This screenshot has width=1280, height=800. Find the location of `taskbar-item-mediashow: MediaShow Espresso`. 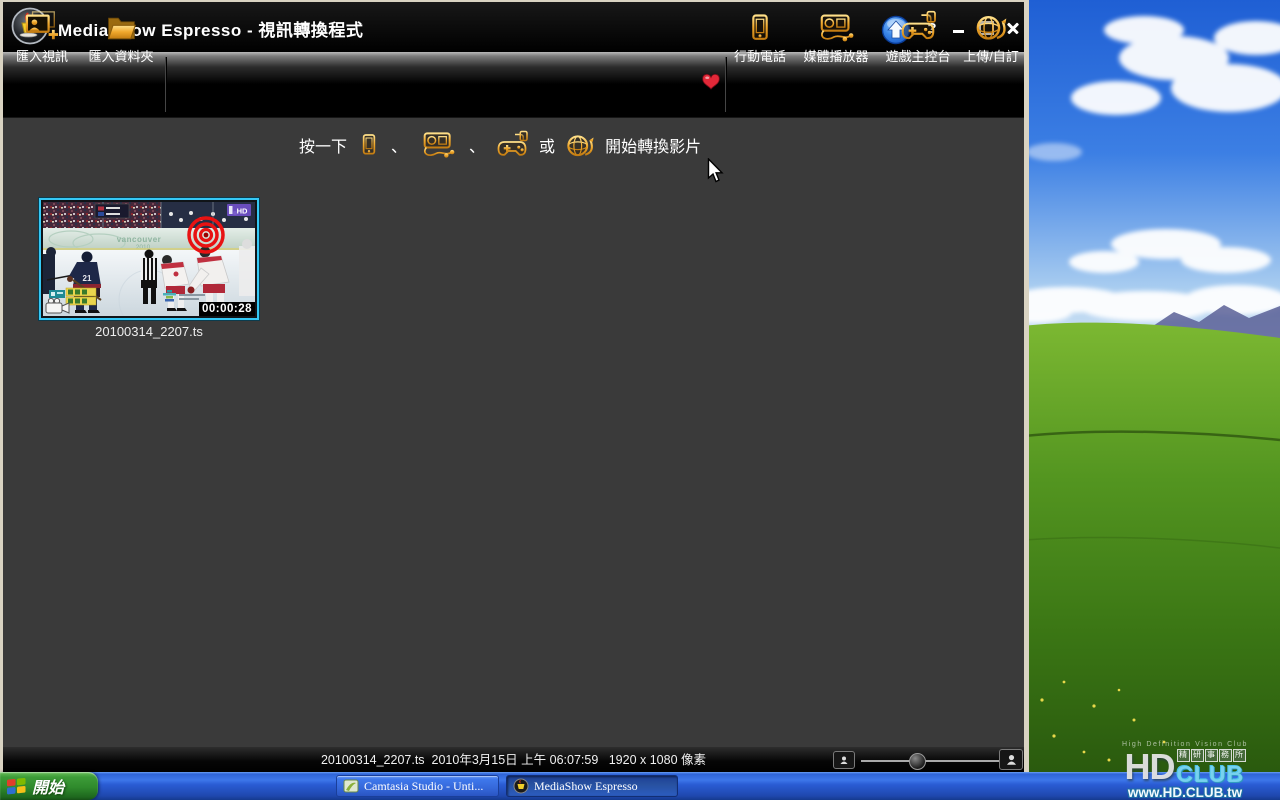

taskbar-item-mediashow: MediaShow Espresso is located at coordinates (592, 786).